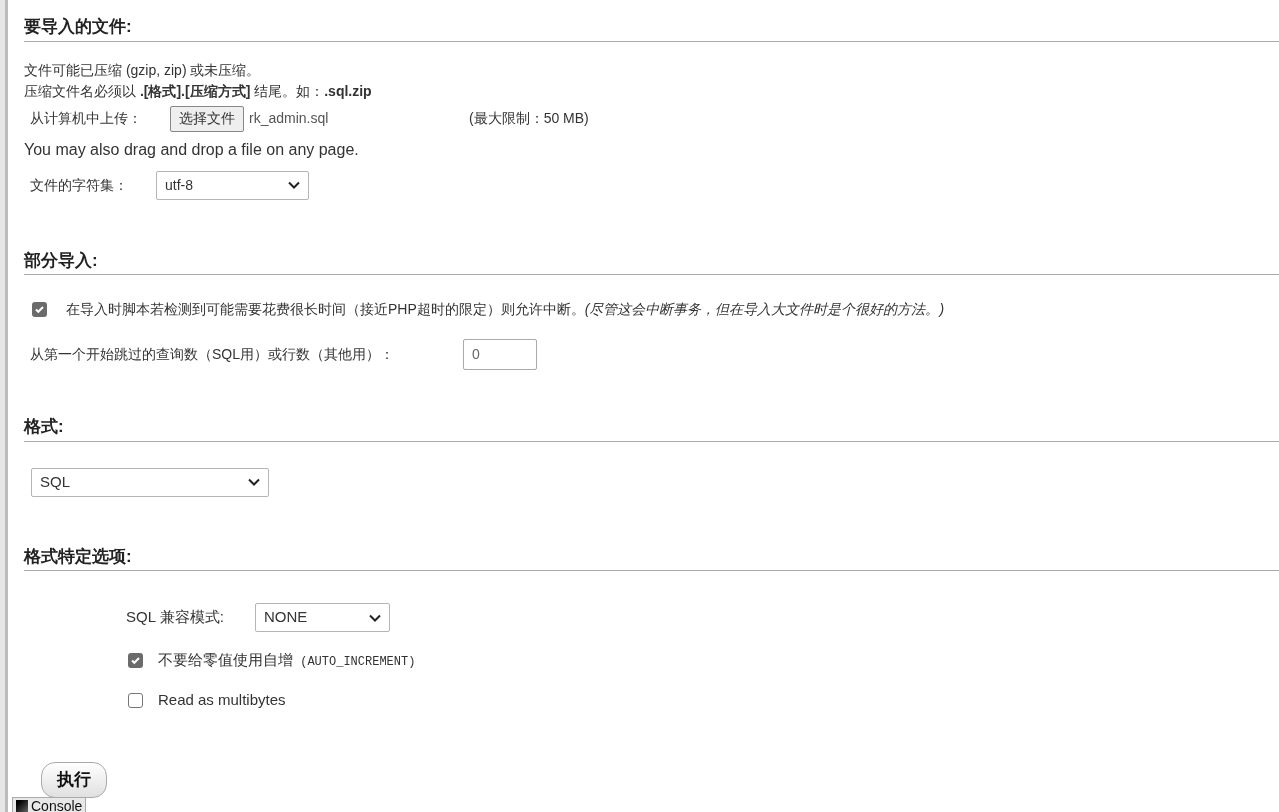 Image resolution: width=1279 pixels, height=812 pixels. What do you see at coordinates (222, 699) in the screenshot?
I see `option-label: Read as multibytes` at bounding box center [222, 699].